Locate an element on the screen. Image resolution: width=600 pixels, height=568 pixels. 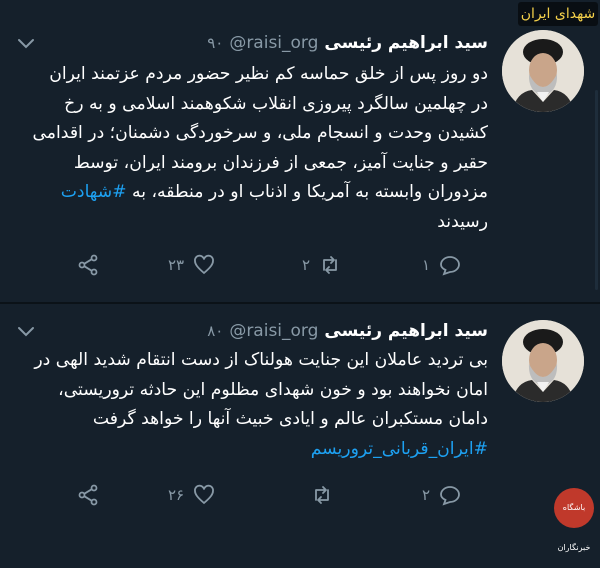
tweet-header: سید ابراهیم رئیسی @raisi_org ۹۰ is located at coordinates (347, 43).